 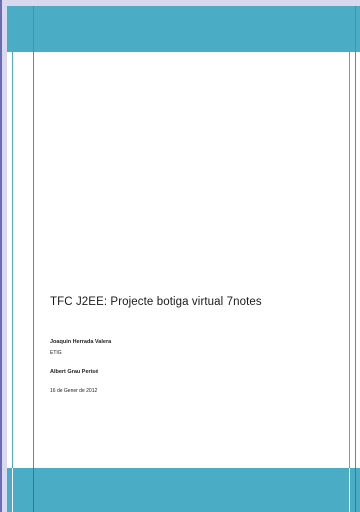 What do you see at coordinates (355, 259) in the screenshot?
I see `margin-line-right-outer` at bounding box center [355, 259].